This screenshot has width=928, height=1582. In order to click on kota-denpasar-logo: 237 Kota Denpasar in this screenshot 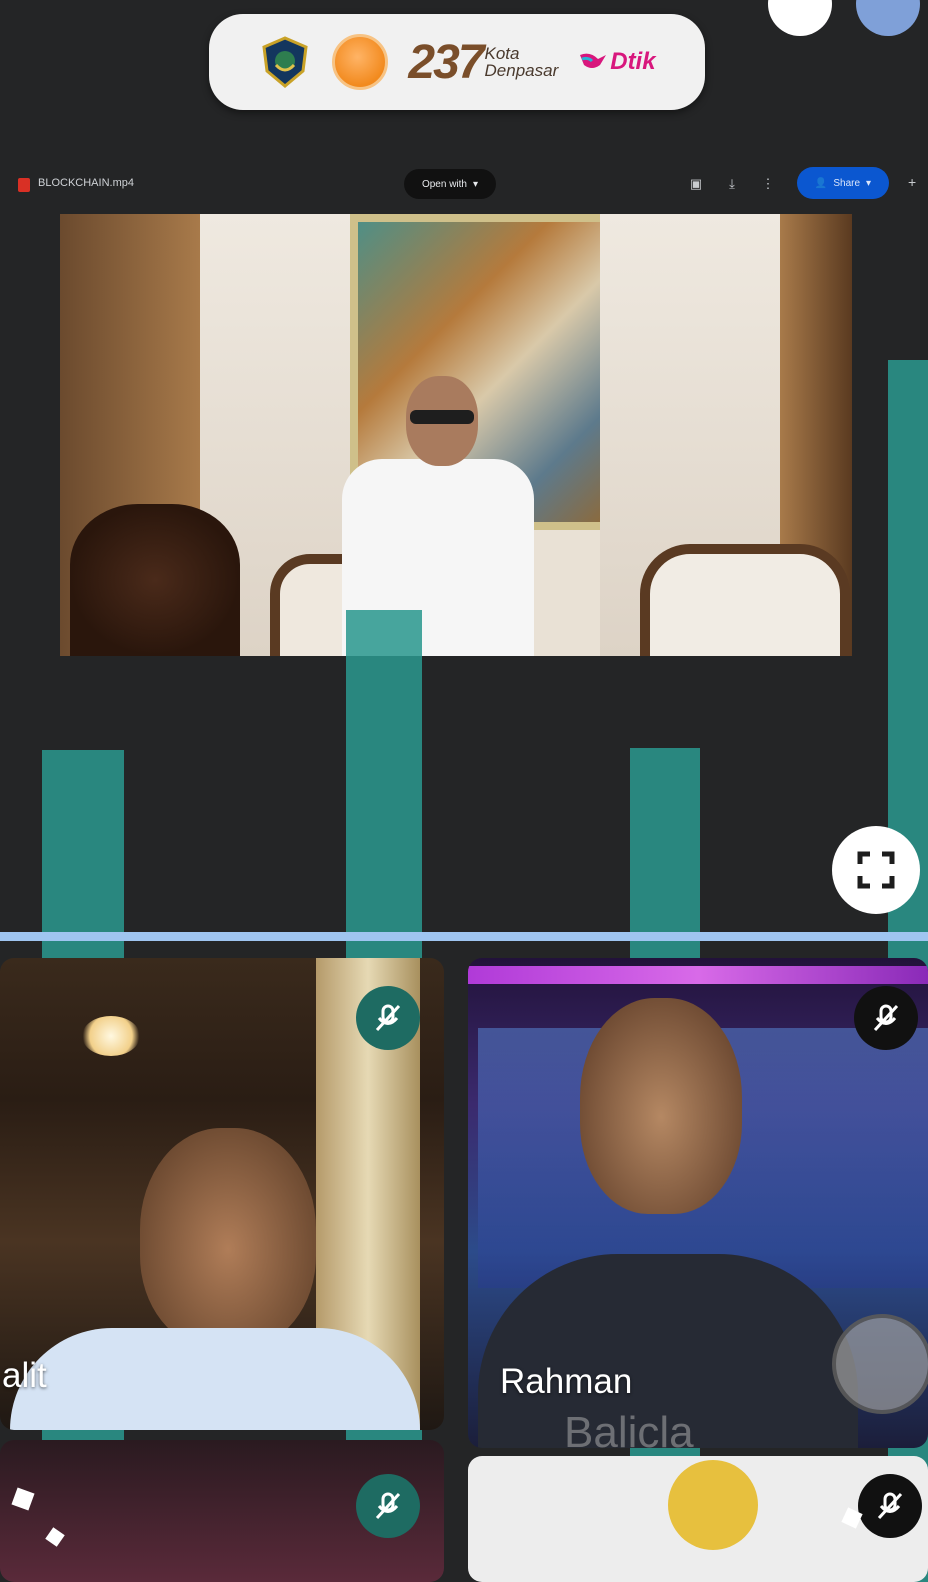, I will do `click(483, 62)`.